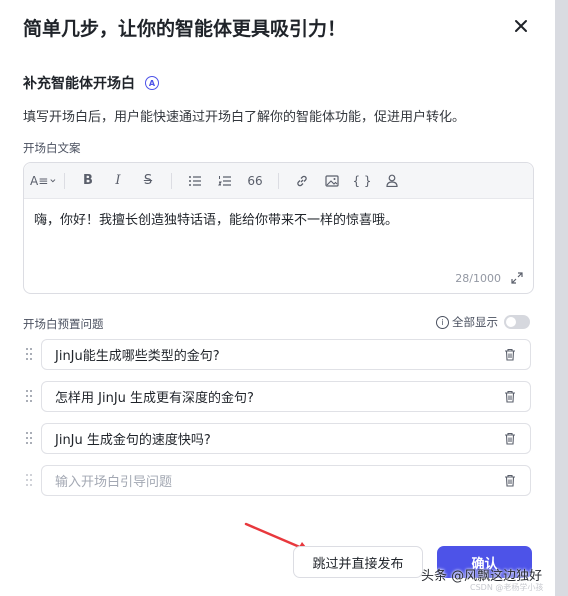 The height and width of the screenshot is (596, 568). I want to click on description: 填写开场白后，用户能快速通过开场白了解你的智能体功能，促进用户转化。, so click(244, 117).